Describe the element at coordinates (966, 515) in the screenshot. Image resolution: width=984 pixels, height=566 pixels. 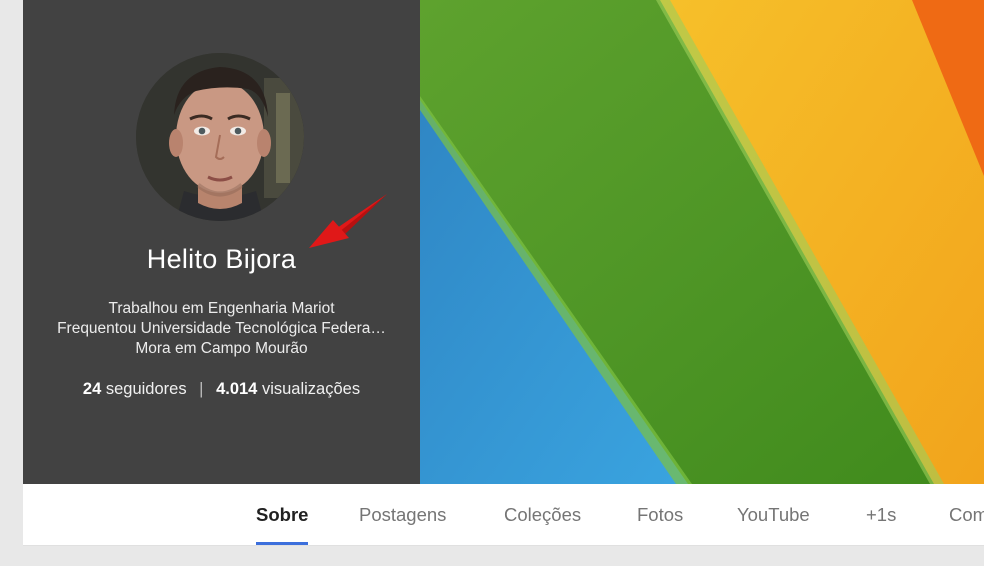
I see `tab-comunidades: Com` at that location.